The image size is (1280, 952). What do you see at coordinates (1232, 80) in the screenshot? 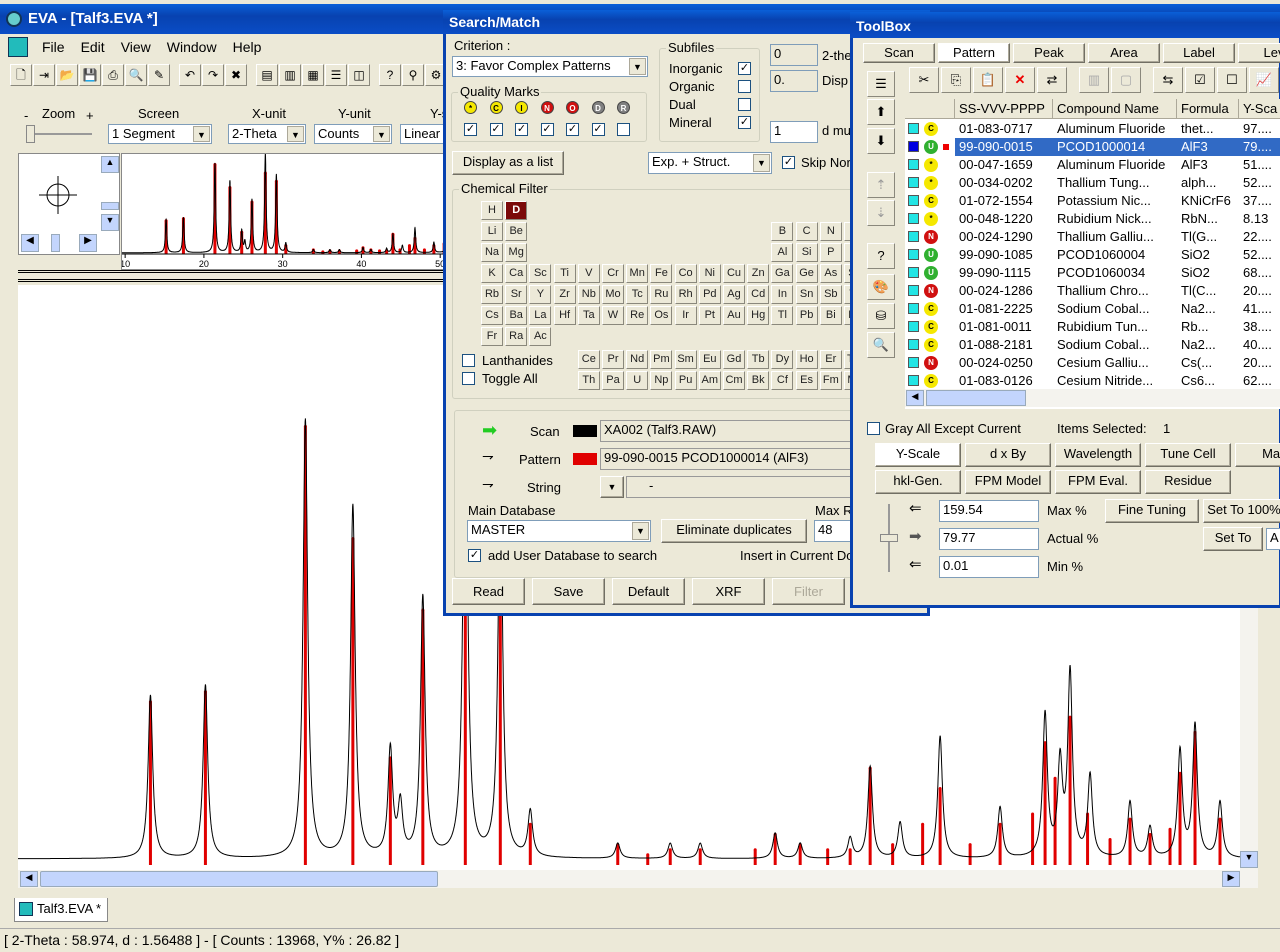
I see `uncheck-list-icon: ☐` at bounding box center [1232, 80].